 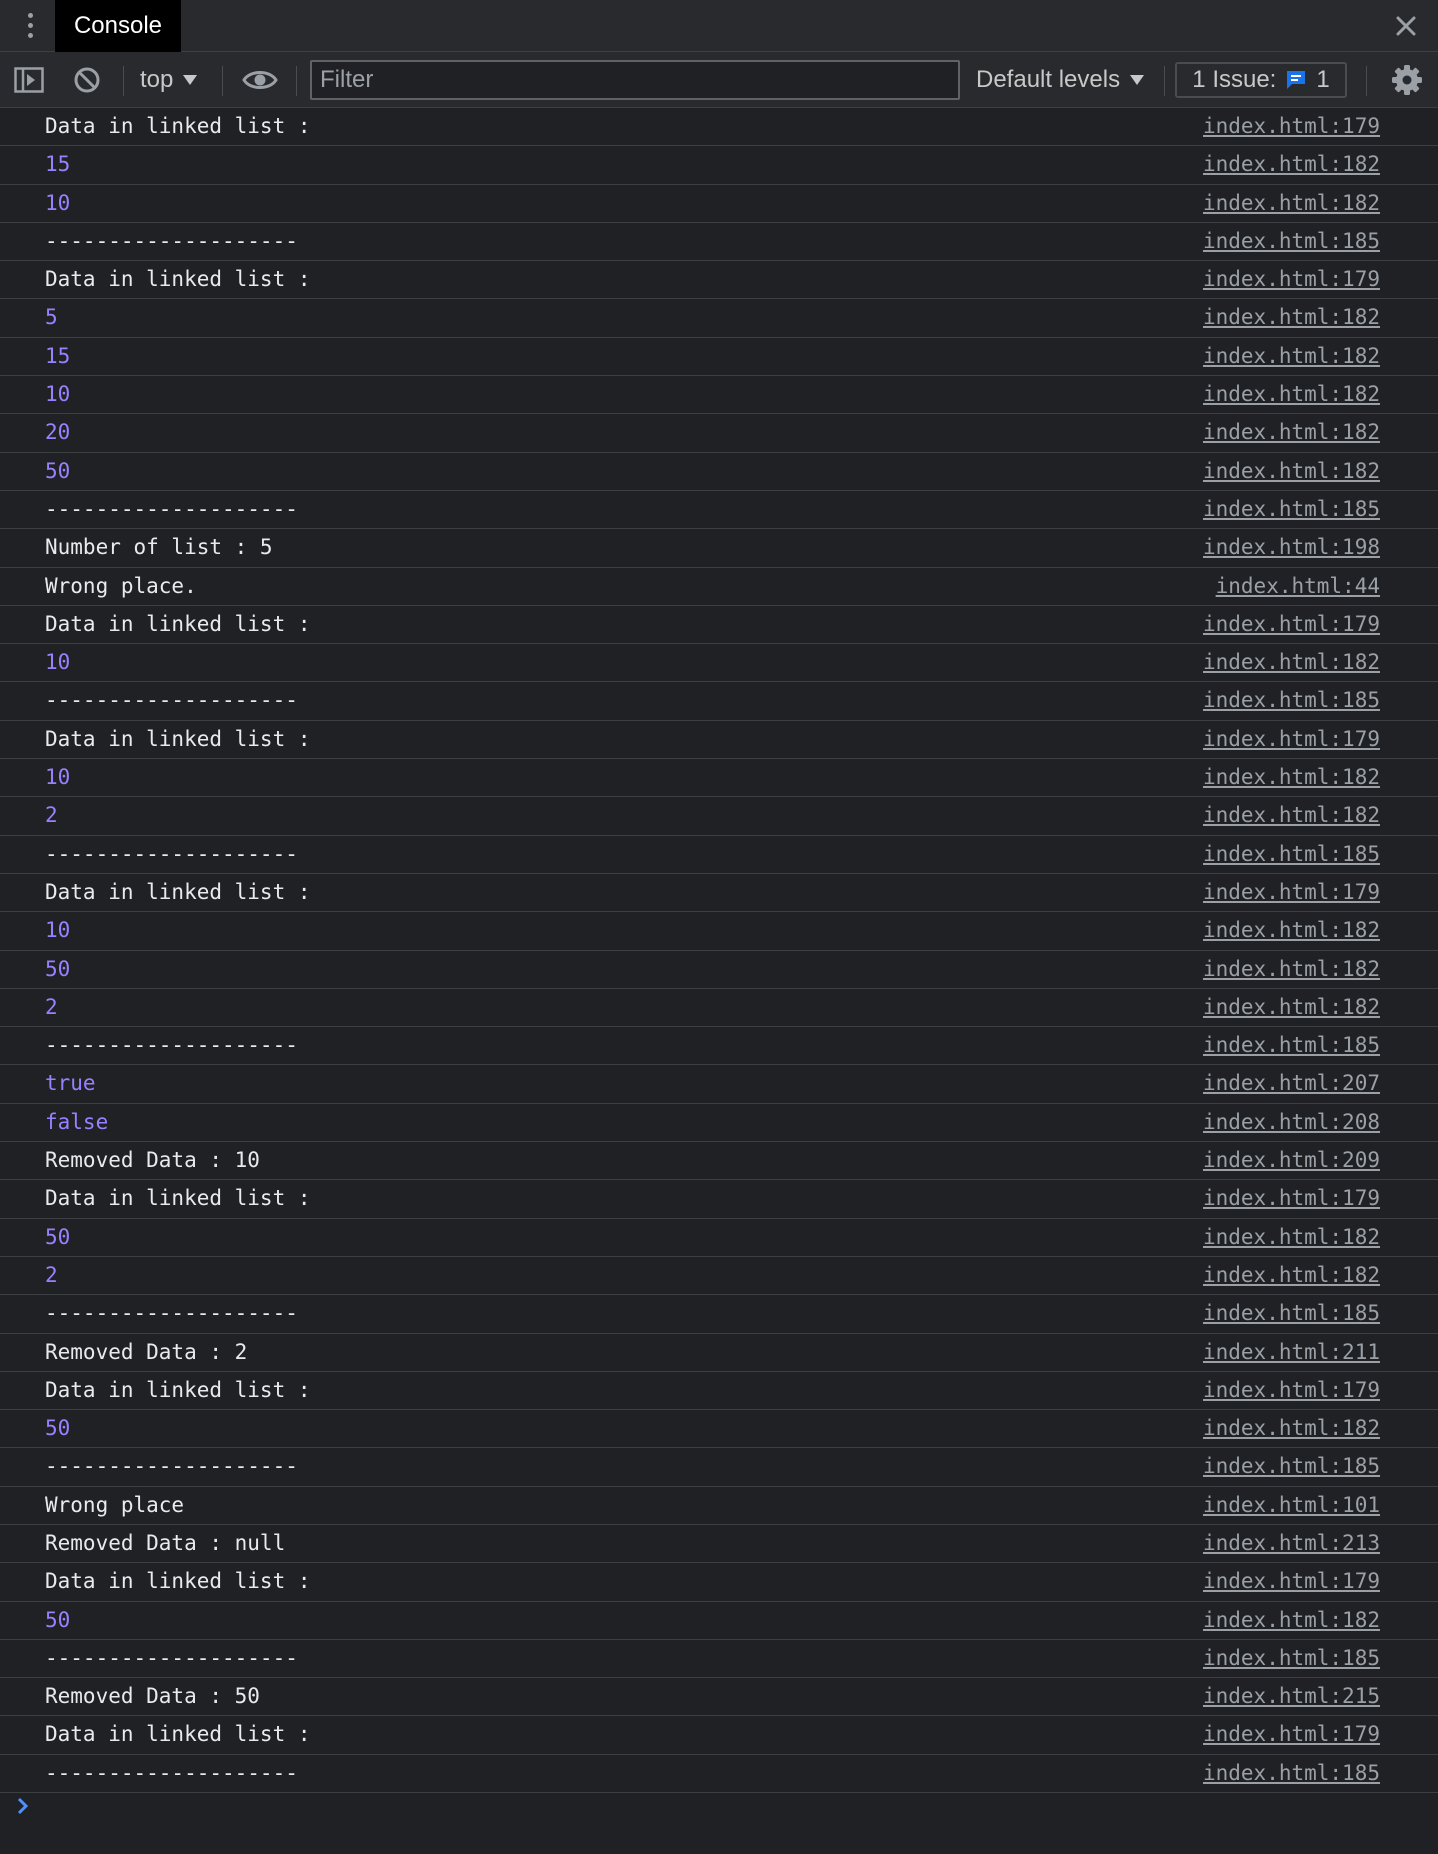 What do you see at coordinates (165, 1542) in the screenshot?
I see `message-text: Removed Data : null` at bounding box center [165, 1542].